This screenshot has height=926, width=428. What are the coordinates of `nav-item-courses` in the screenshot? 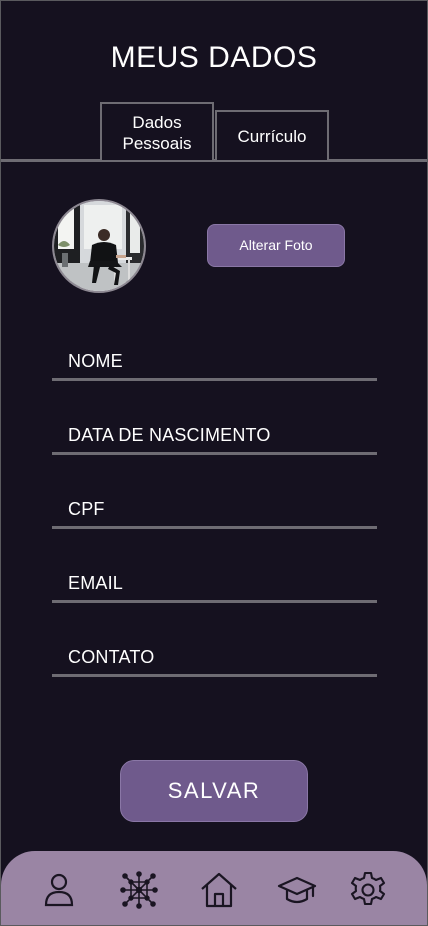 It's located at (297, 890).